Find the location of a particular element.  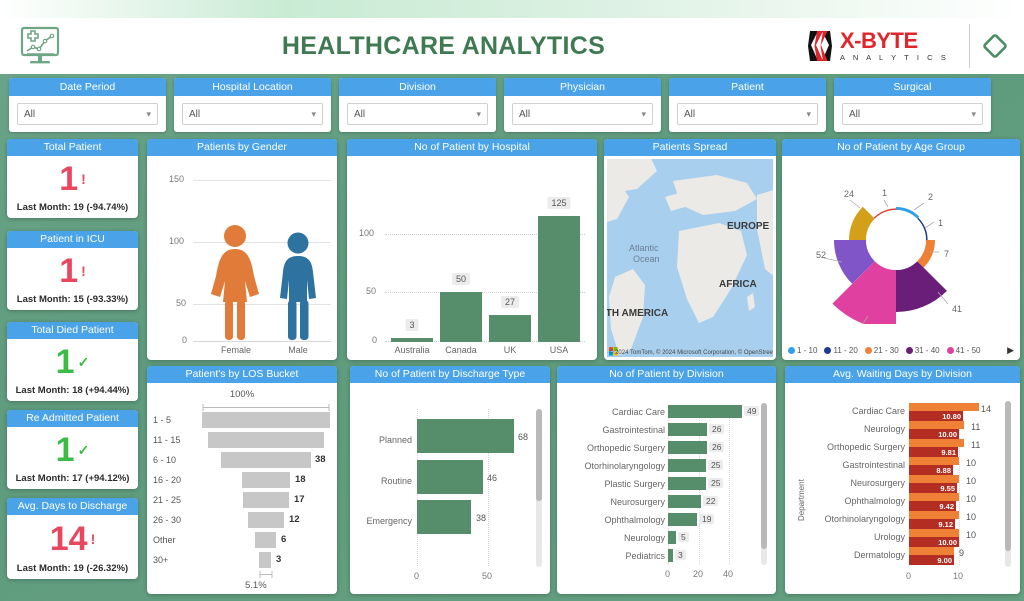

kpi-title: Re Admitted Patient is located at coordinates (72, 418).